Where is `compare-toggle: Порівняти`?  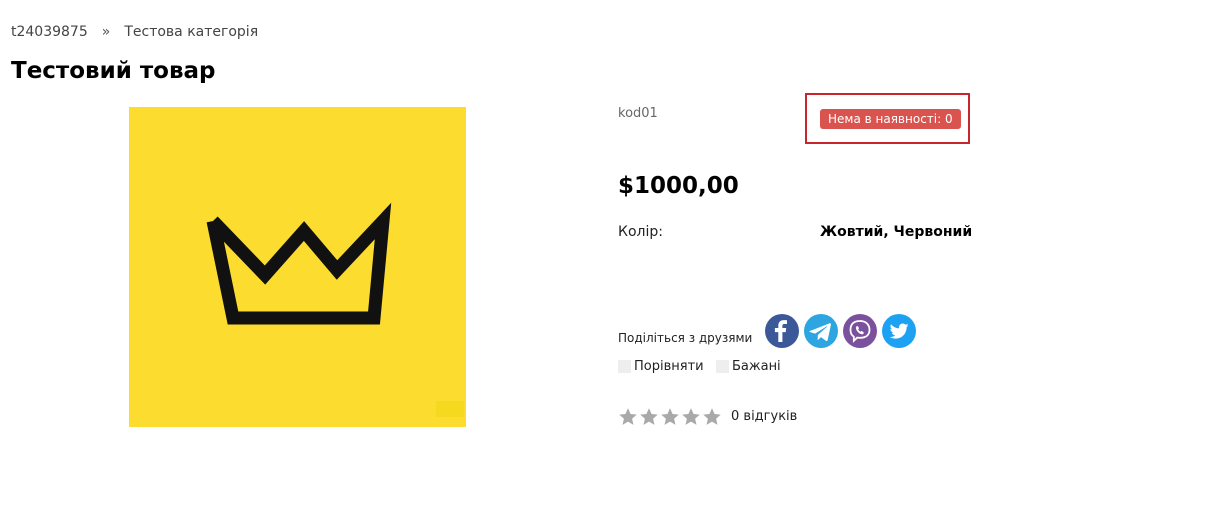
compare-toggle: Порівняти is located at coordinates (661, 366).